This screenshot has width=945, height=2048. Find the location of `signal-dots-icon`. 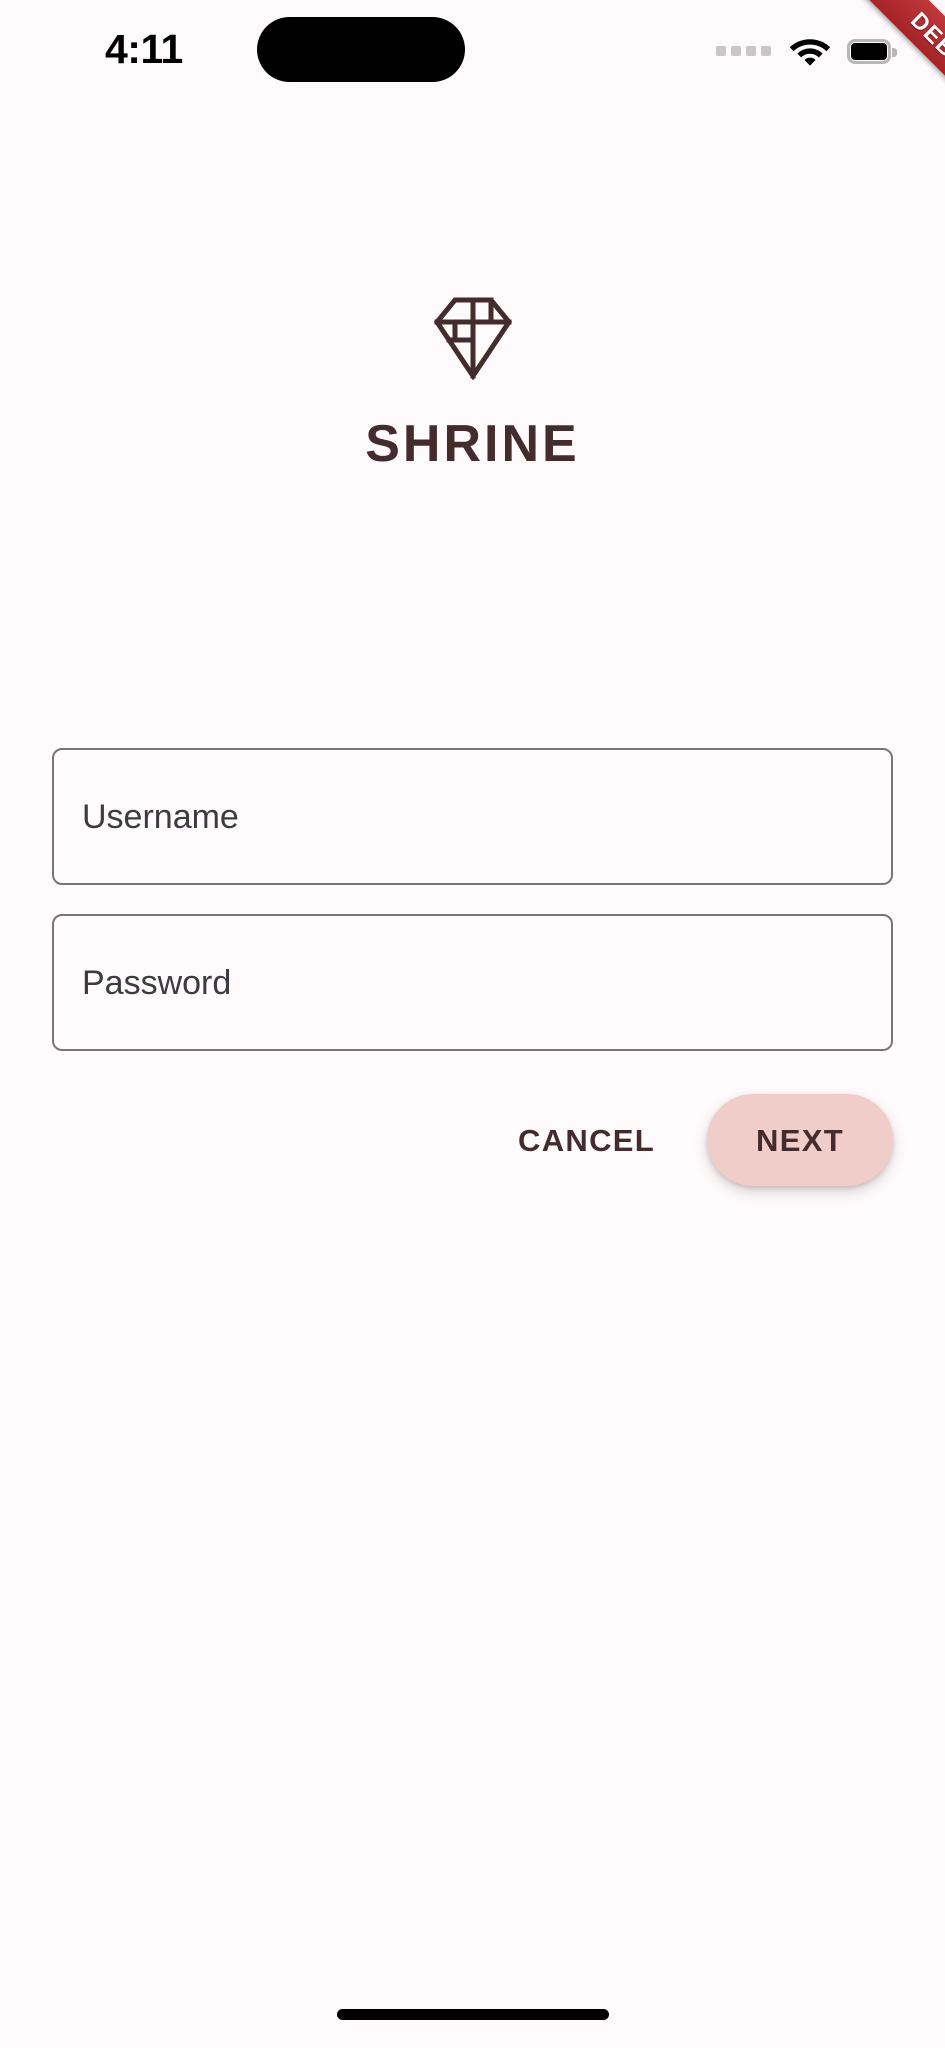

signal-dots-icon is located at coordinates (743, 51).